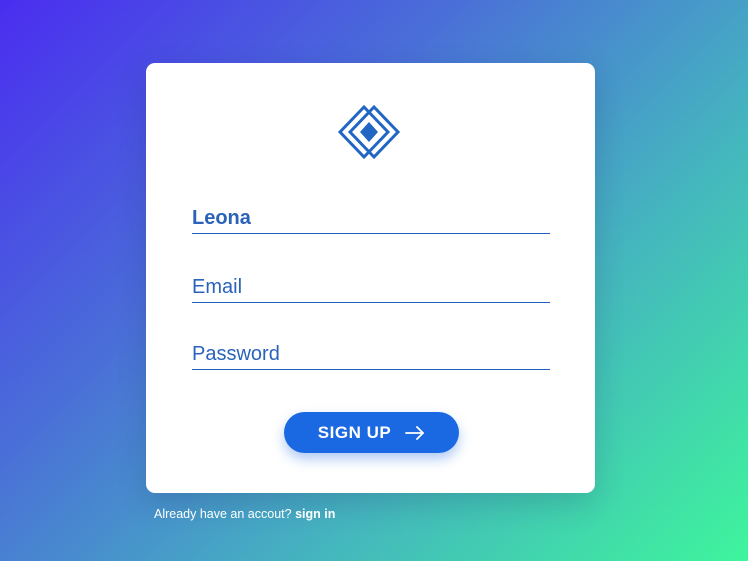 This screenshot has height=561, width=748. Describe the element at coordinates (354, 432) in the screenshot. I see `sign-up-label: SIGN UP` at that location.